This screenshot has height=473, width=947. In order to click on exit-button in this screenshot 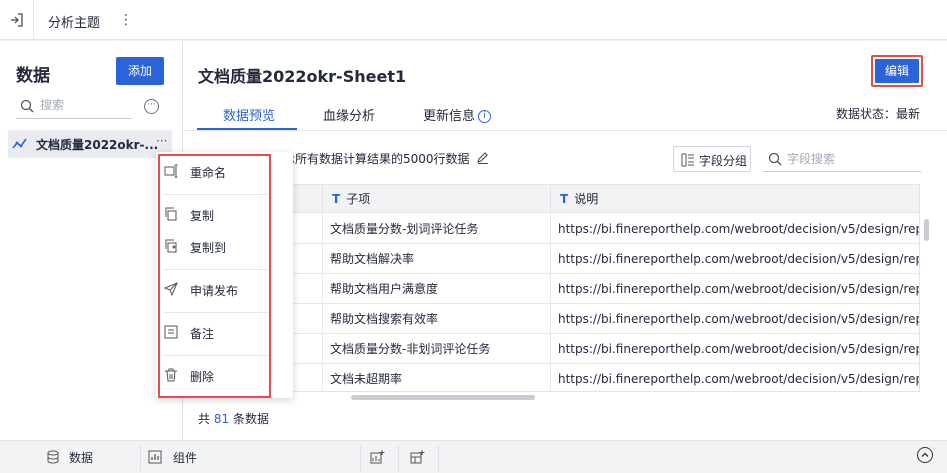, I will do `click(17, 20)`.